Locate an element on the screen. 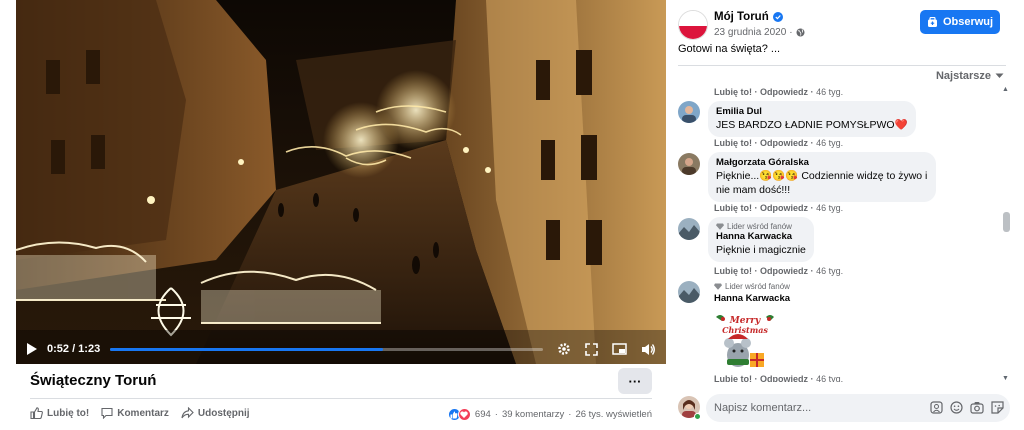 The image size is (1024, 430). comment-author: Małgorzata Góralska is located at coordinates (822, 162).